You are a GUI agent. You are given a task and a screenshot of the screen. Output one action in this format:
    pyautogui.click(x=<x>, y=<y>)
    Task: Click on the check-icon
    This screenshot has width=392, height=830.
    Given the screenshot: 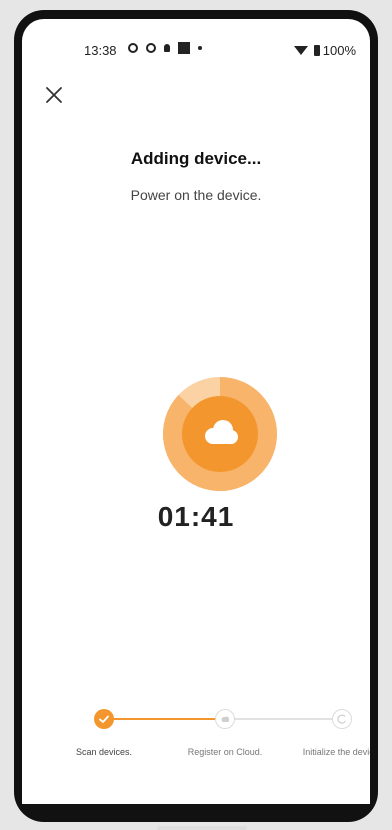 What is the action you would take?
    pyautogui.click(x=104, y=719)
    